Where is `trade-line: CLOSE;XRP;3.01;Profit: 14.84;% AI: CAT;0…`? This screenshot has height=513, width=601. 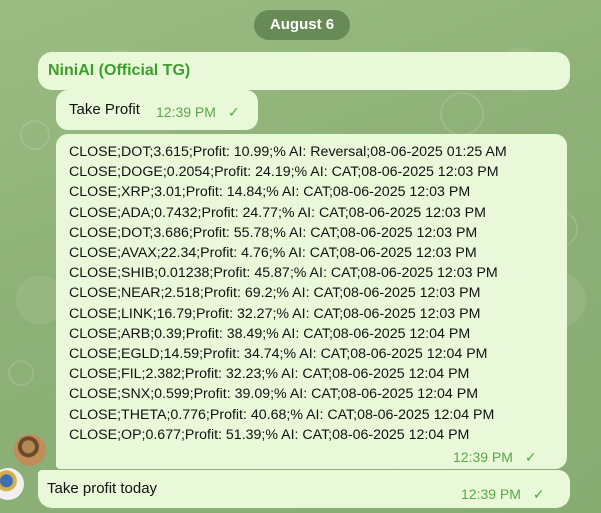 trade-line: CLOSE;XRP;3.01;Profit: 14.84;% AI: CAT;0… is located at coordinates (270, 192).